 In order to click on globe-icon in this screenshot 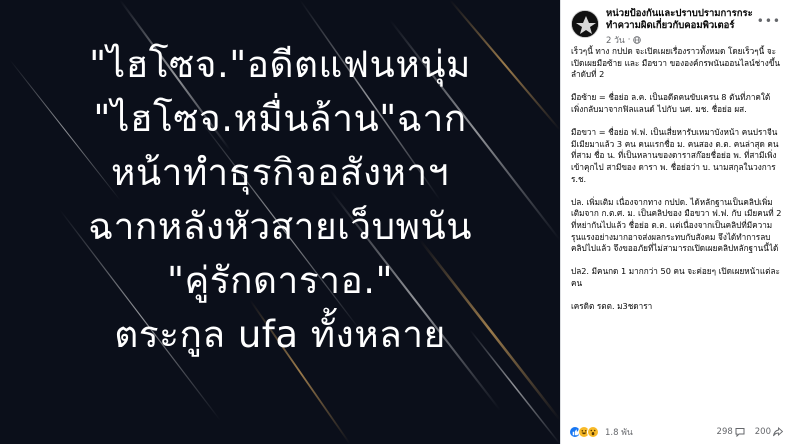, I will do `click(637, 40)`.